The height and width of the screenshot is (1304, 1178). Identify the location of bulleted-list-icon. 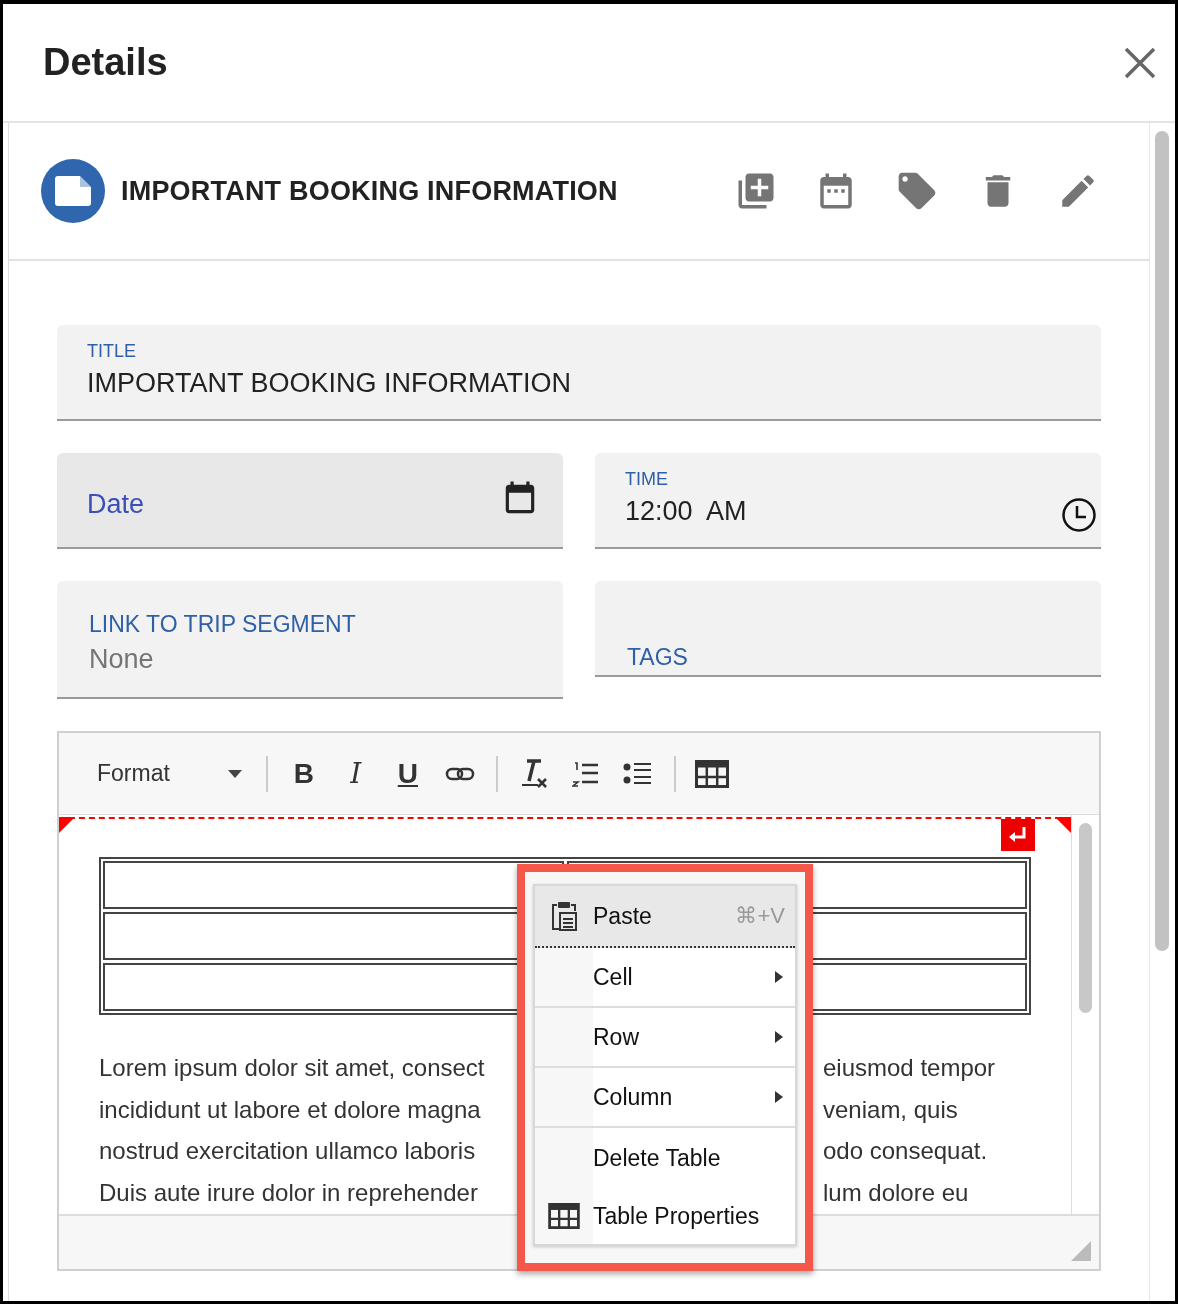
(637, 773).